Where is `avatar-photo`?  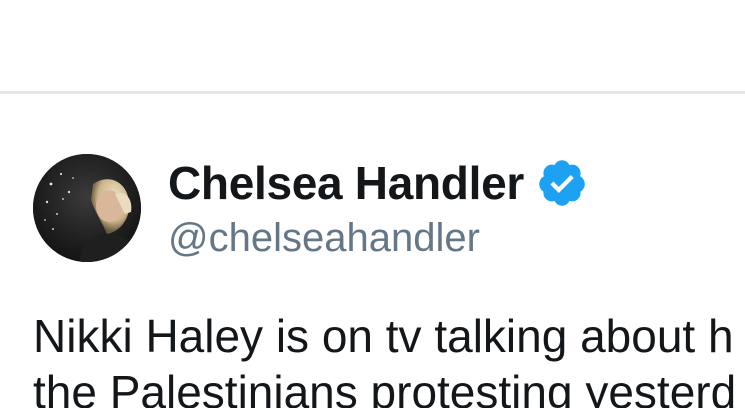 avatar-photo is located at coordinates (87, 208).